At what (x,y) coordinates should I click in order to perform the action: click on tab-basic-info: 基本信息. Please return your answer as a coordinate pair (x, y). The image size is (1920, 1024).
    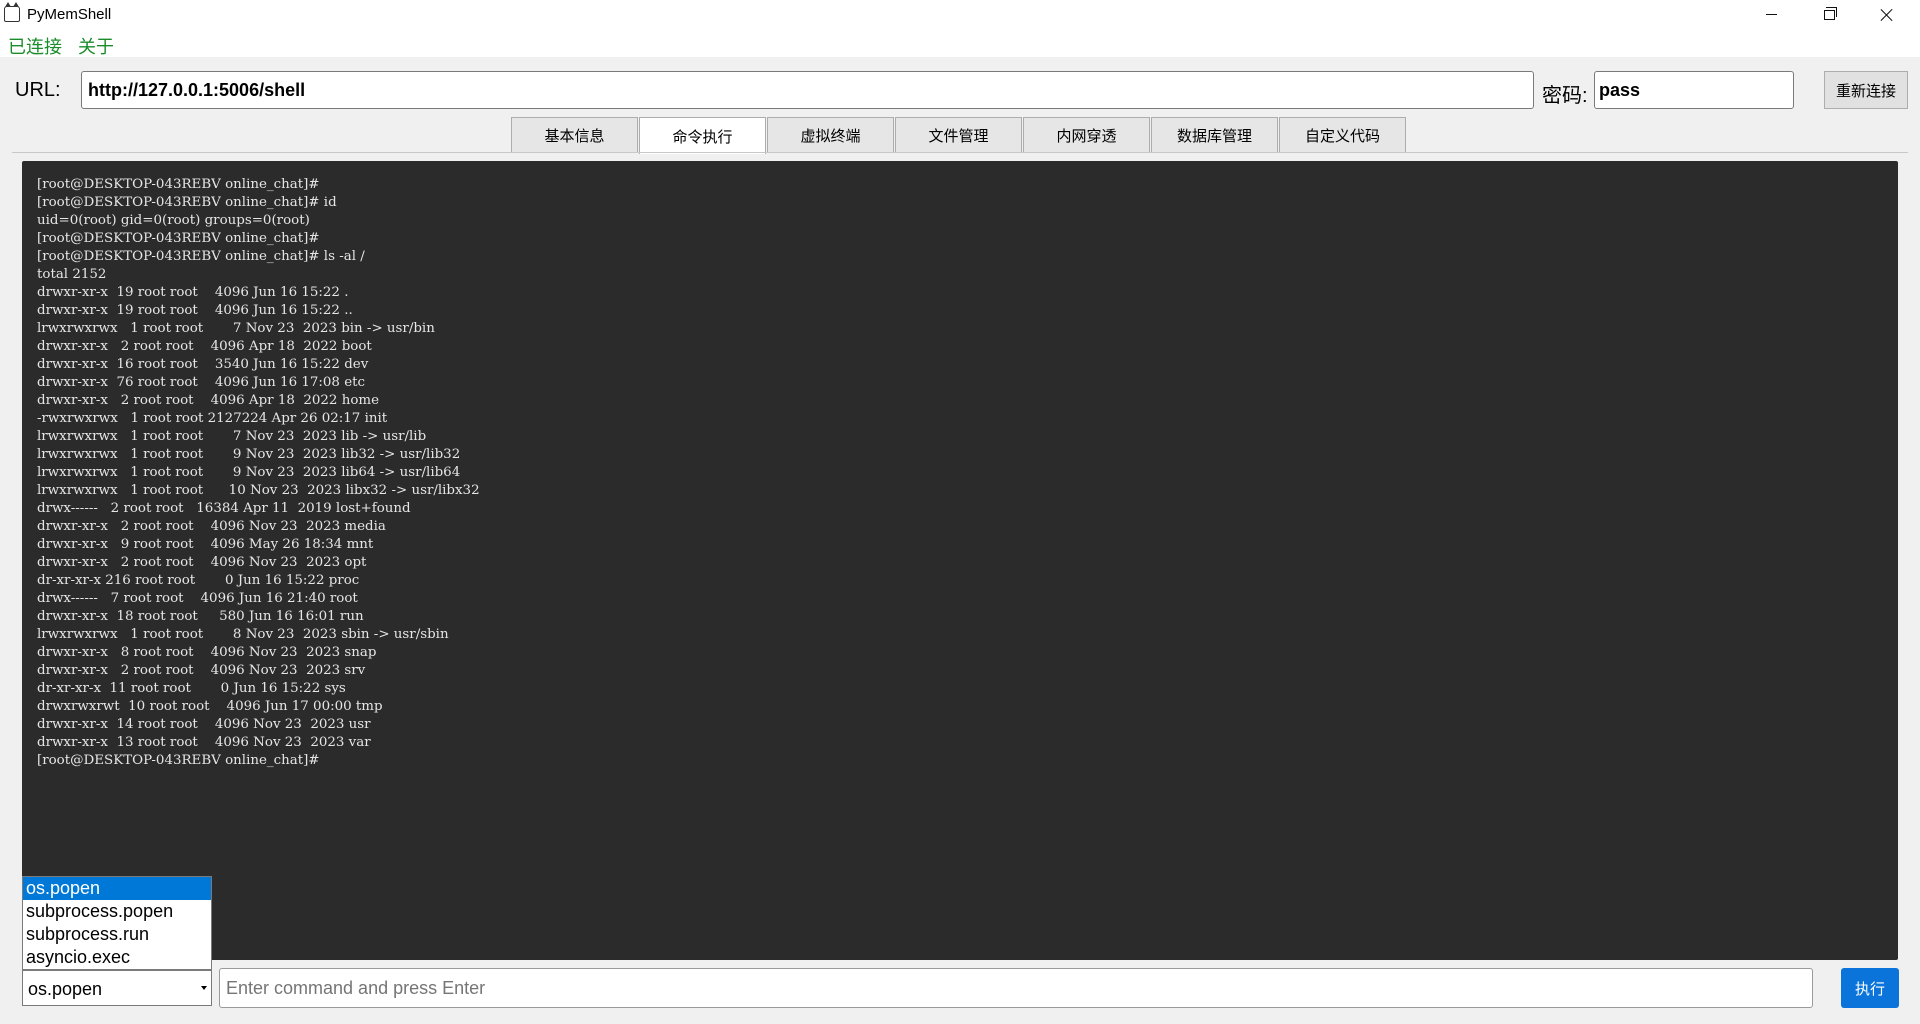
    Looking at the image, I should click on (574, 135).